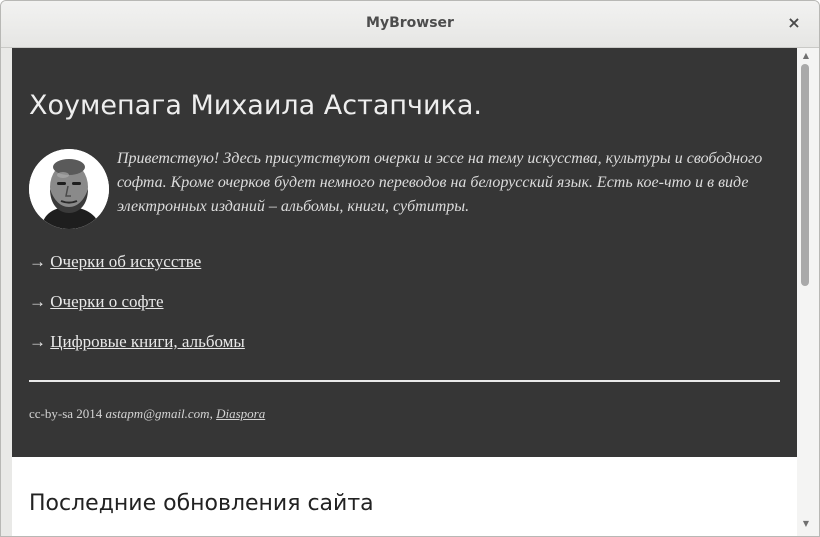 The width and height of the screenshot is (820, 537). What do you see at coordinates (808, 292) in the screenshot?
I see `vertical-scrollbar: ▲ ▼` at bounding box center [808, 292].